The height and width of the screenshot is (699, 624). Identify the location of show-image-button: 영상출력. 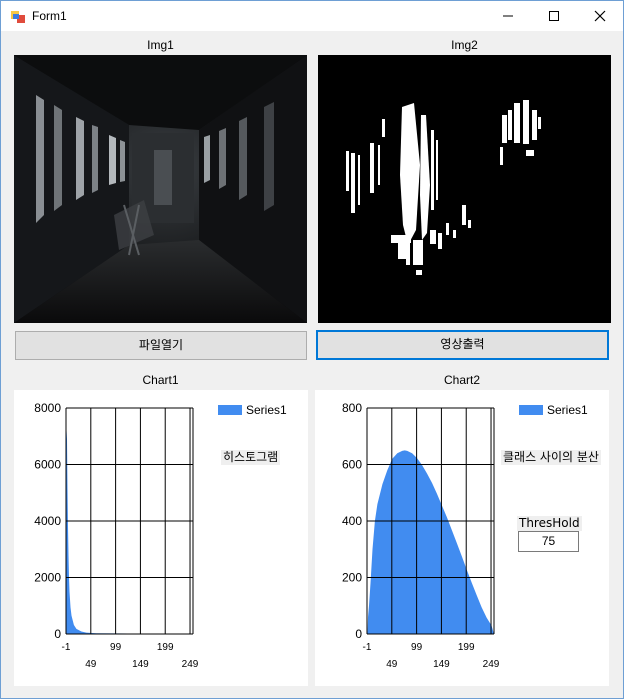
(462, 345).